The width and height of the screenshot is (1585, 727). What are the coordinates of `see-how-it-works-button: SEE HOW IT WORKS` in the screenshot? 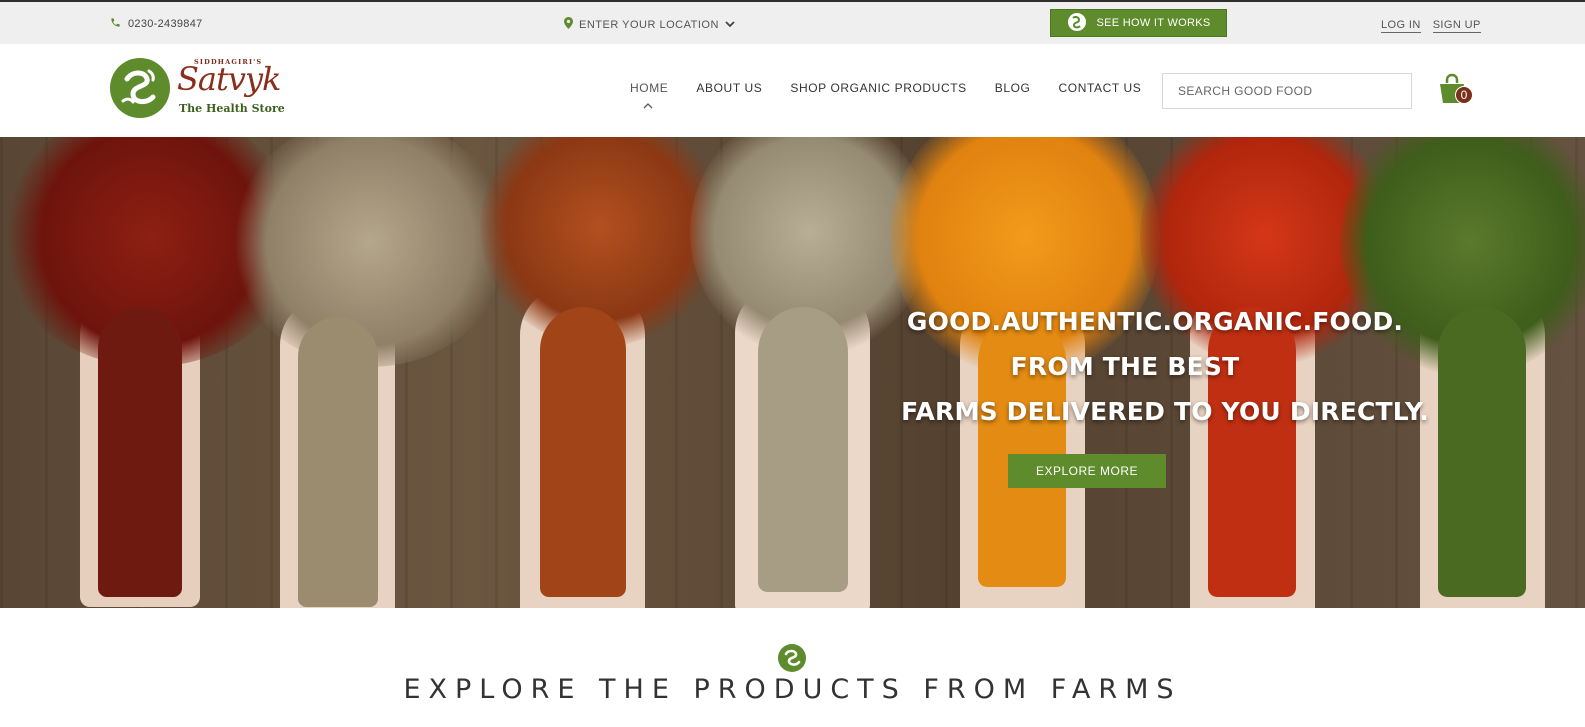 It's located at (1138, 23).